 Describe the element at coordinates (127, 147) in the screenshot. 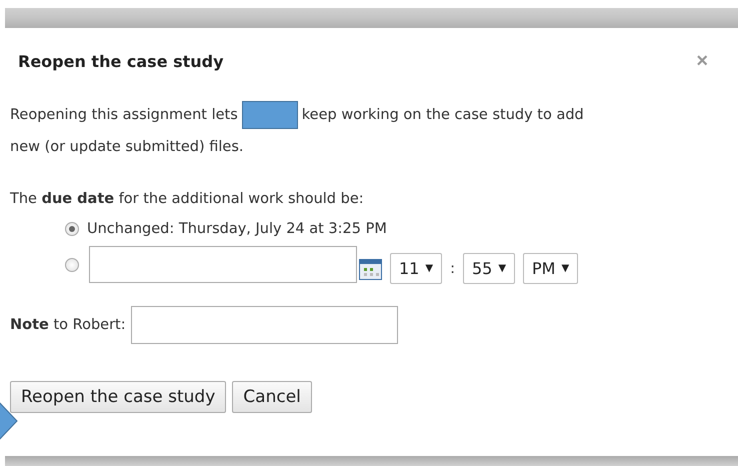

I see `intro-text: new (or update submitted) files.` at that location.